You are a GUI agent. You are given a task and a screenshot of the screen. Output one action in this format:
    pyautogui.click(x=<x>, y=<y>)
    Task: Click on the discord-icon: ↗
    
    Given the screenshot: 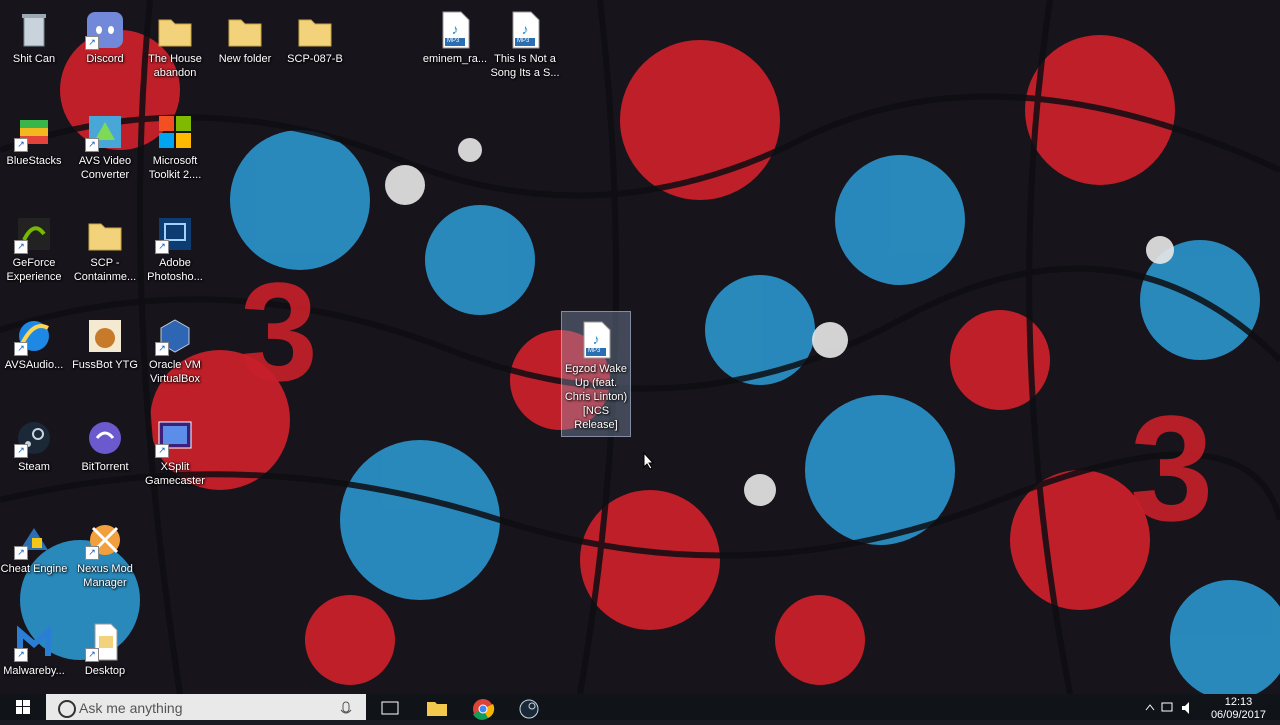 What is the action you would take?
    pyautogui.click(x=105, y=30)
    